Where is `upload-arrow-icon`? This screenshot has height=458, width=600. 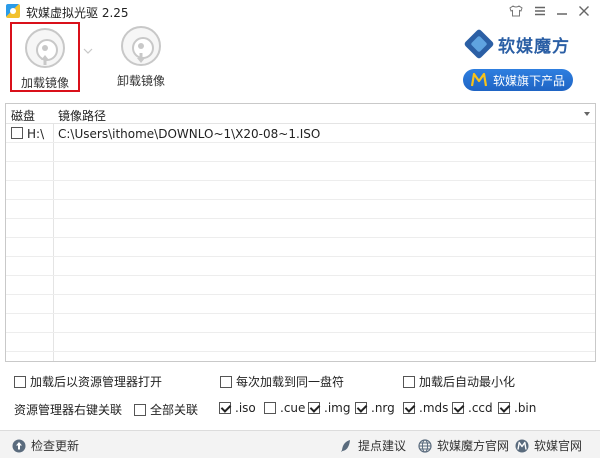 upload-arrow-icon is located at coordinates (19, 445).